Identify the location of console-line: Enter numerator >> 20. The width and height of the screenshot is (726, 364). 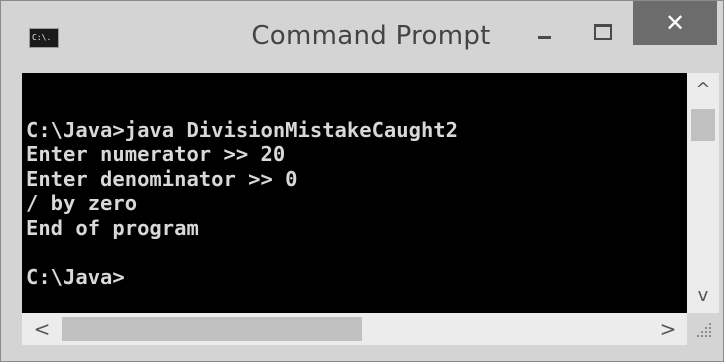
(156, 154).